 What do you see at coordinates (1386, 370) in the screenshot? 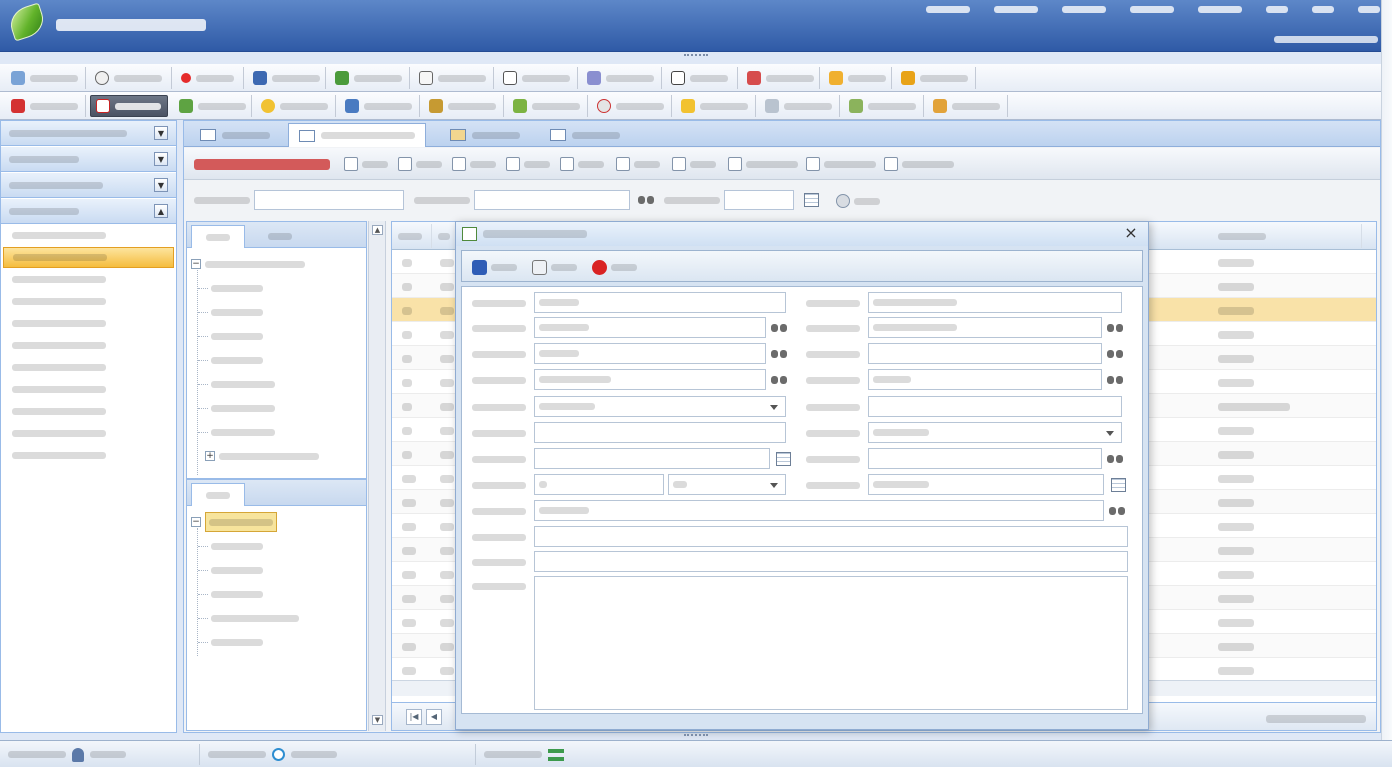
I see `page-scrollbar` at bounding box center [1386, 370].